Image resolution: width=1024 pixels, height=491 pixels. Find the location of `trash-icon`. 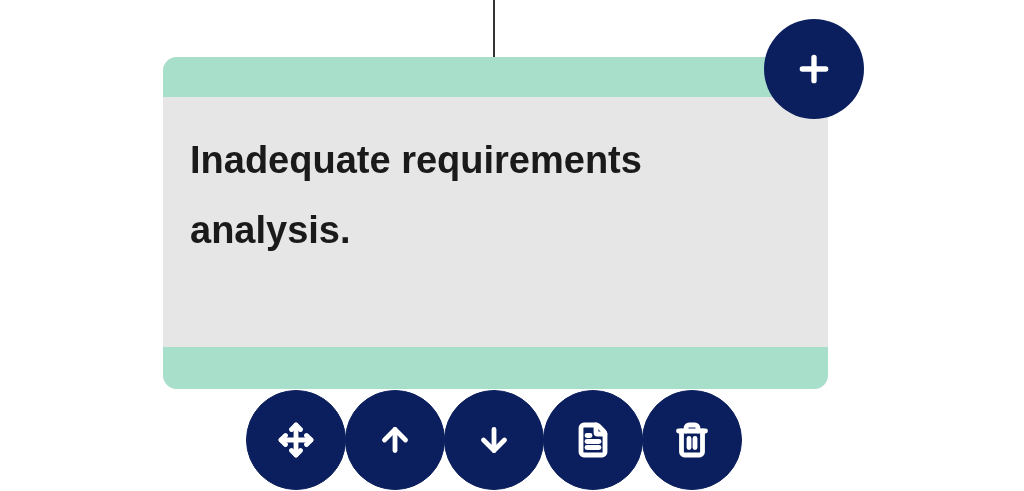

trash-icon is located at coordinates (692, 440).